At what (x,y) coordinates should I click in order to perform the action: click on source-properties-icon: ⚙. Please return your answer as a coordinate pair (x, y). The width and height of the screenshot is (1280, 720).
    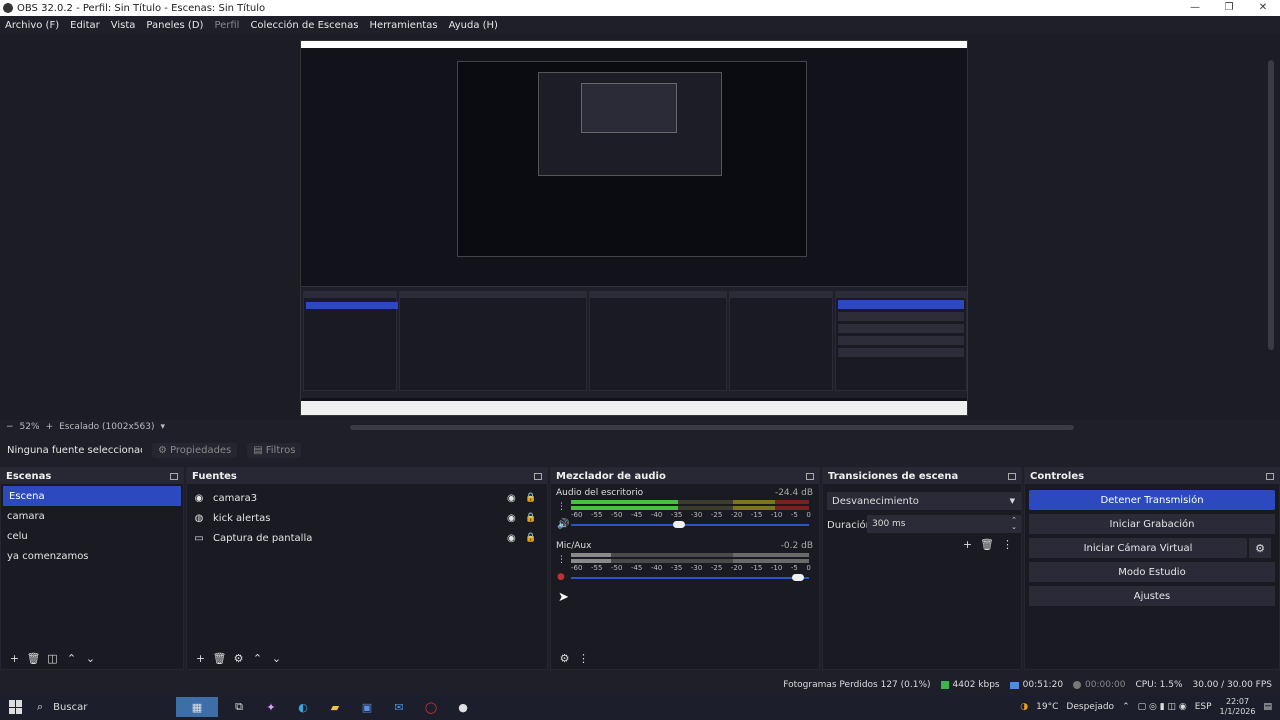
    Looking at the image, I should click on (238, 658).